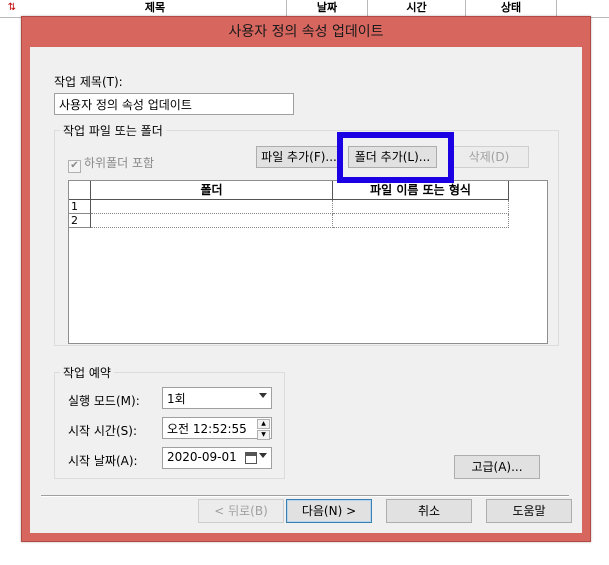  I want to click on table-row: 2, so click(289, 221).